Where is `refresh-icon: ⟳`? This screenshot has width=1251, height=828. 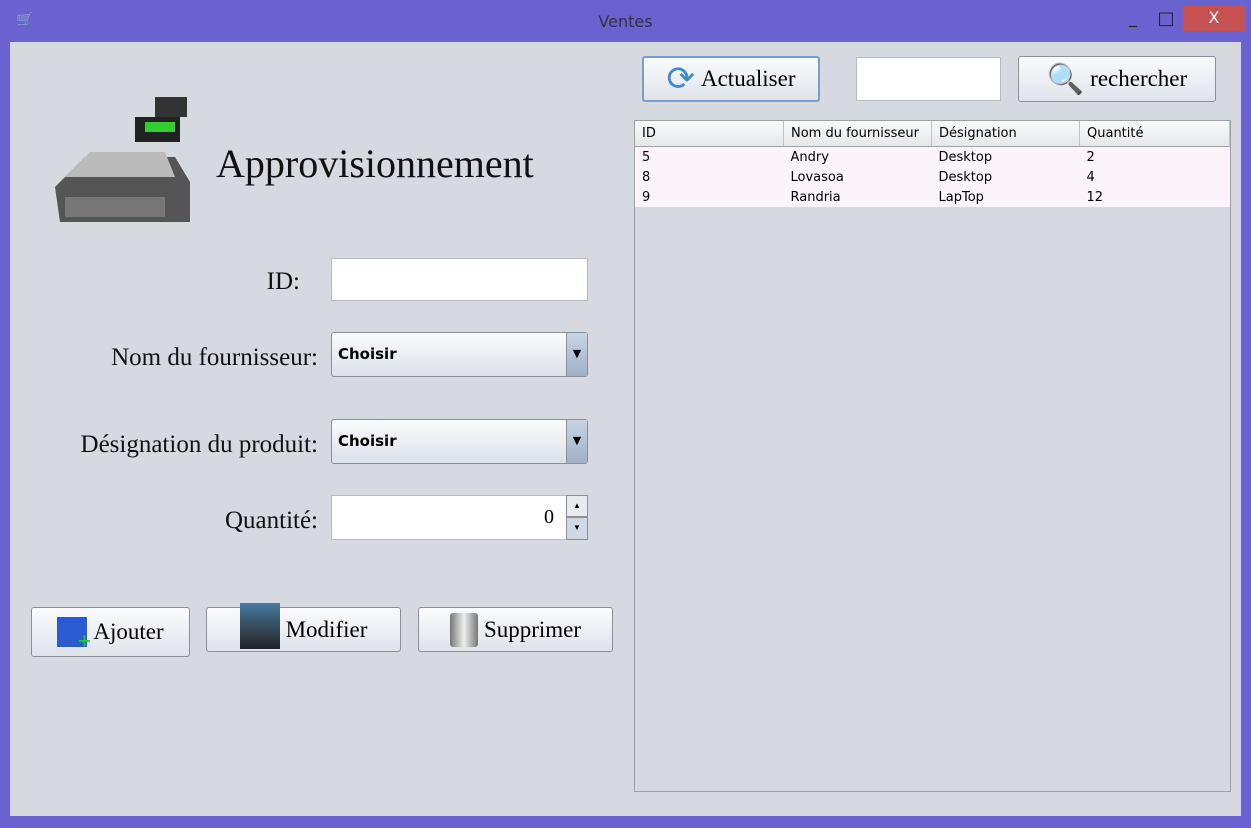 refresh-icon: ⟳ is located at coordinates (680, 79).